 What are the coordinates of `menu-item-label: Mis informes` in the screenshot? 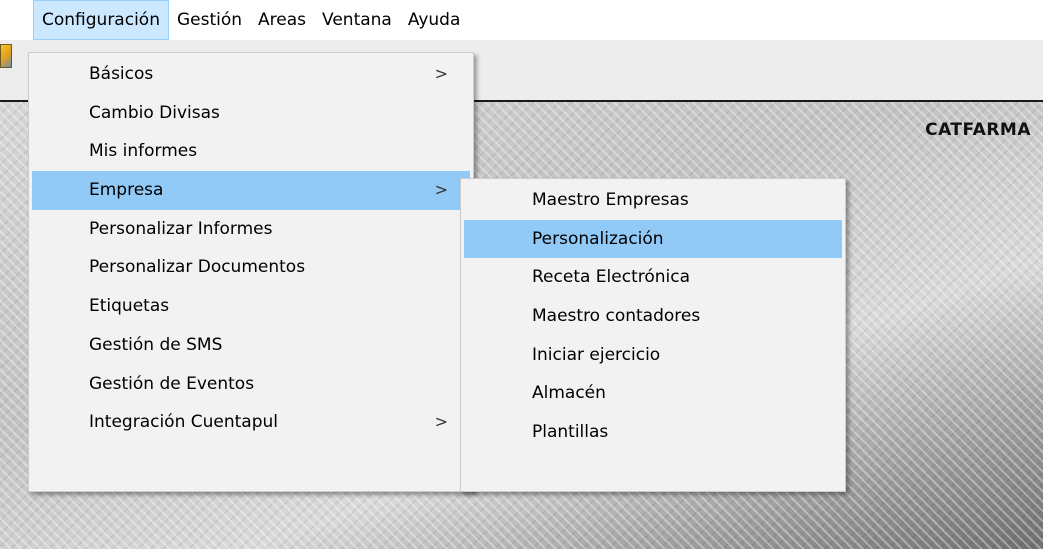 It's located at (143, 151).